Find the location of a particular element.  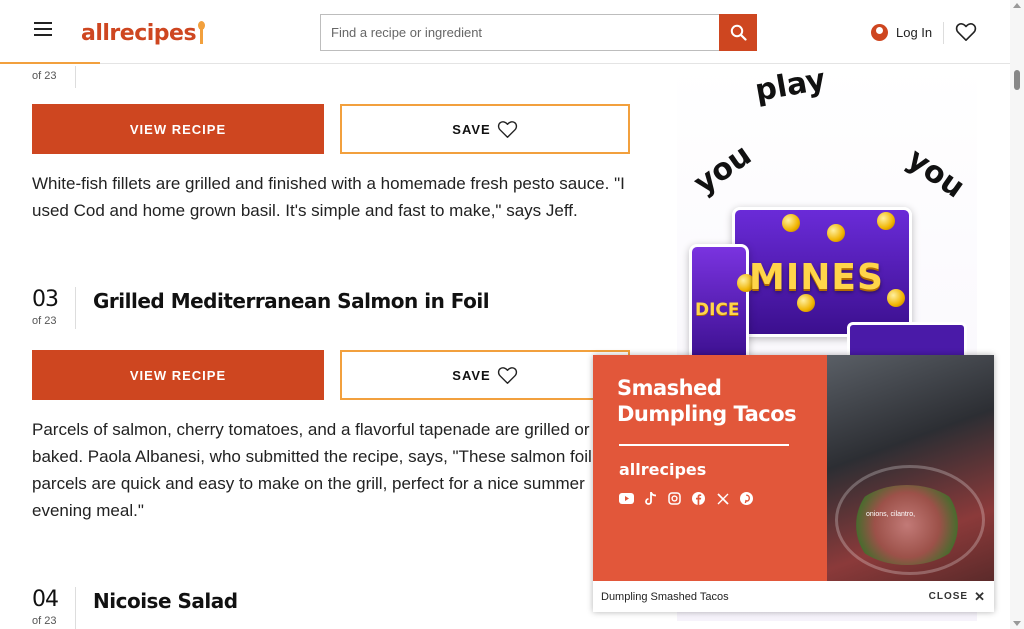

ad-game-subtitle: DICE is located at coordinates (717, 310).